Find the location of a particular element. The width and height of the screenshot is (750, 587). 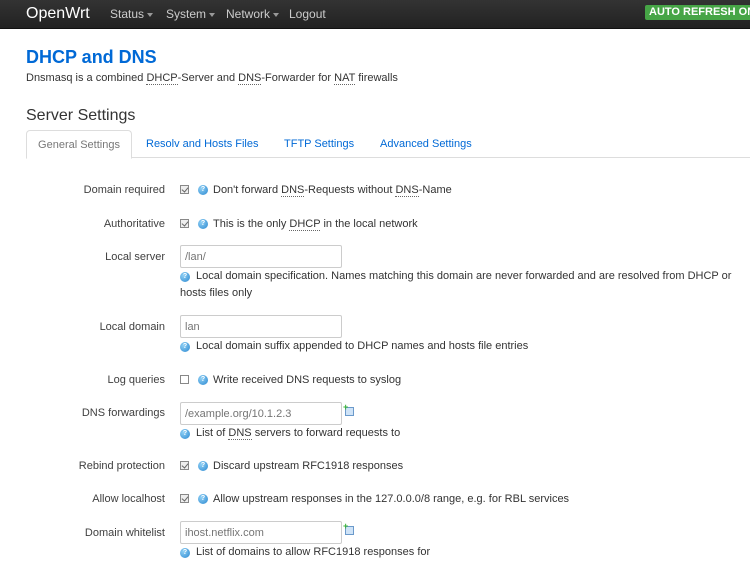

dns-forwardings-input is located at coordinates (261, 413).